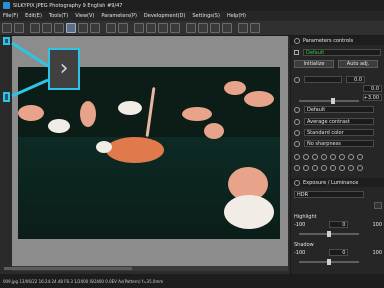 The width and height of the screenshot is (384, 288). I want to click on white-balance-icon, so click(297, 79).